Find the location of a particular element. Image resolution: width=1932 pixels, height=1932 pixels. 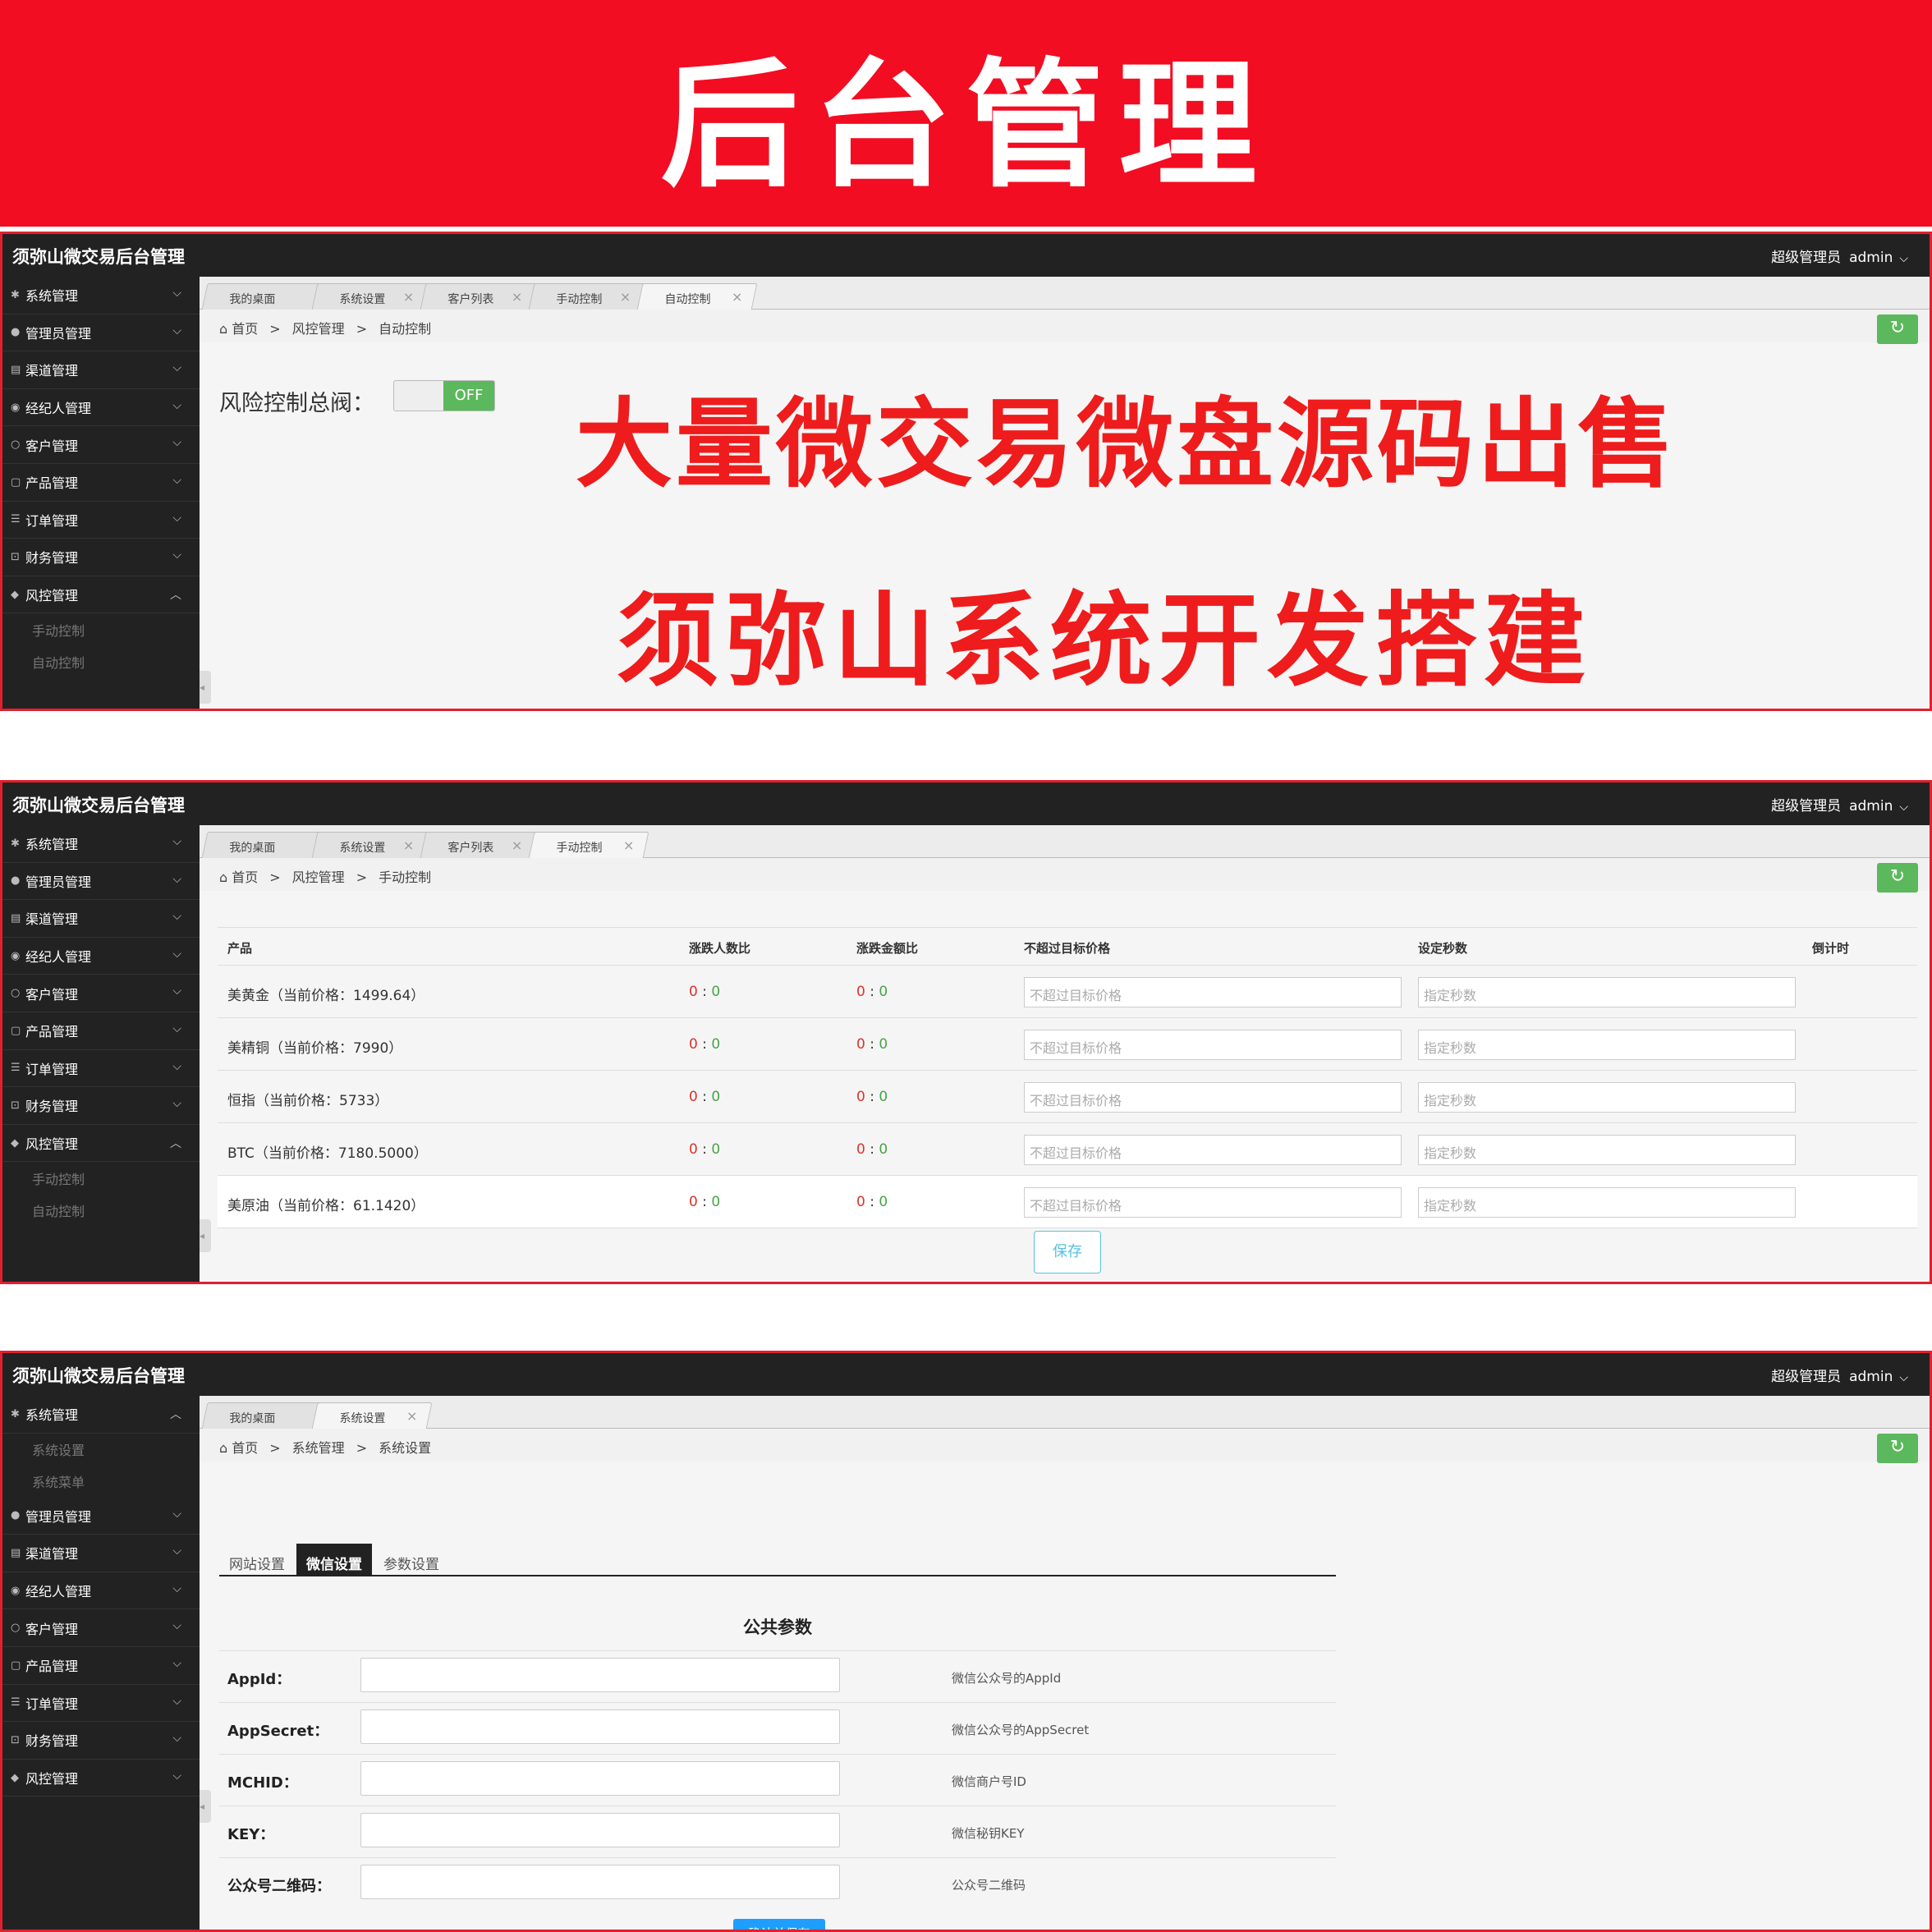

tab-wechat-settings: 微信设置 is located at coordinates (334, 1560).